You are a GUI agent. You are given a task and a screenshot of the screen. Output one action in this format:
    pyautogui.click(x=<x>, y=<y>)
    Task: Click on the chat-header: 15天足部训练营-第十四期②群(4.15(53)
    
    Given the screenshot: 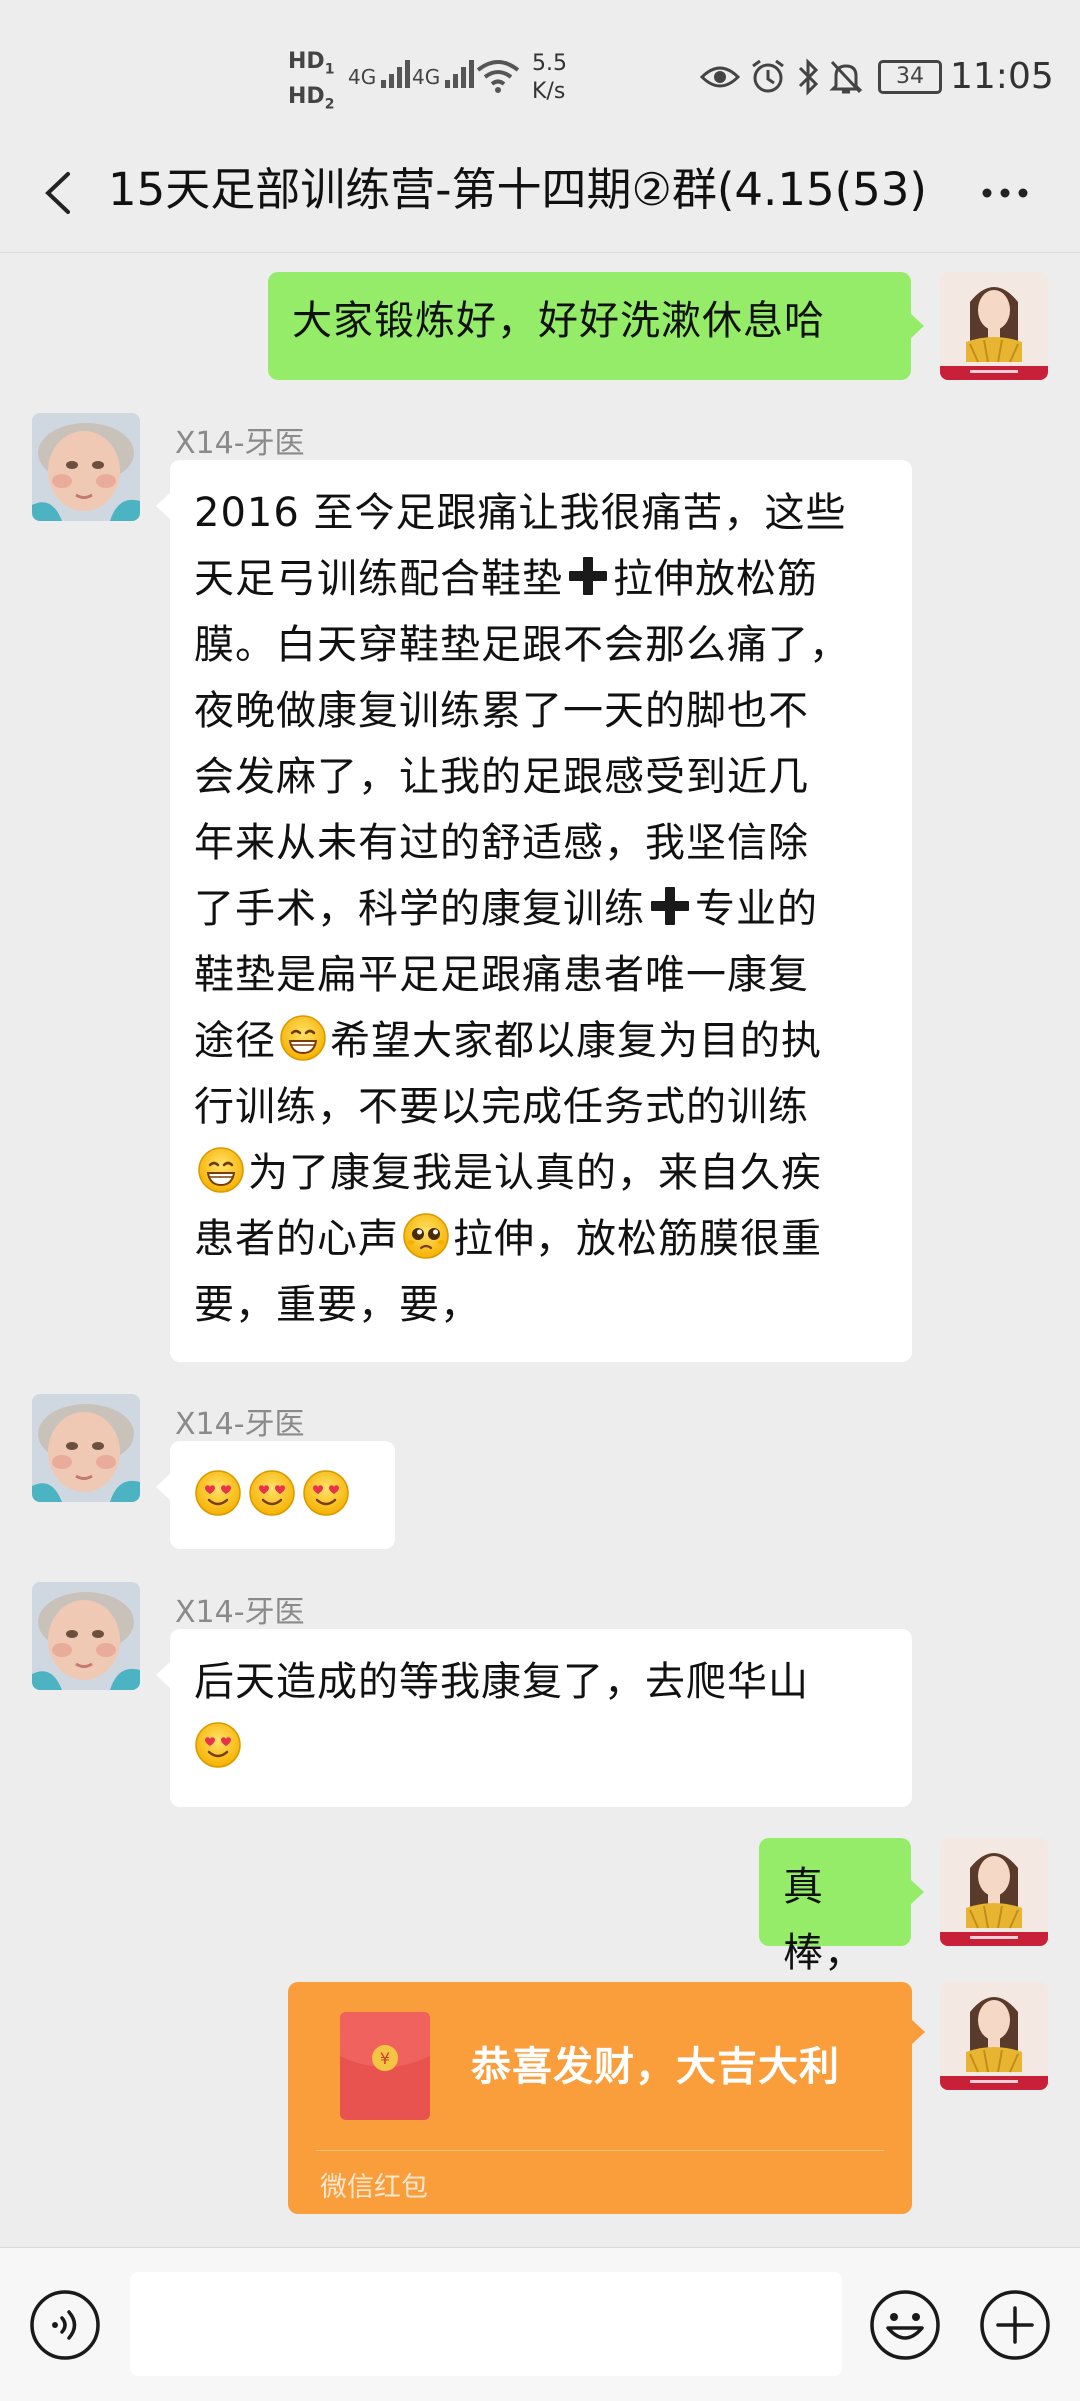 What is the action you would take?
    pyautogui.click(x=540, y=195)
    